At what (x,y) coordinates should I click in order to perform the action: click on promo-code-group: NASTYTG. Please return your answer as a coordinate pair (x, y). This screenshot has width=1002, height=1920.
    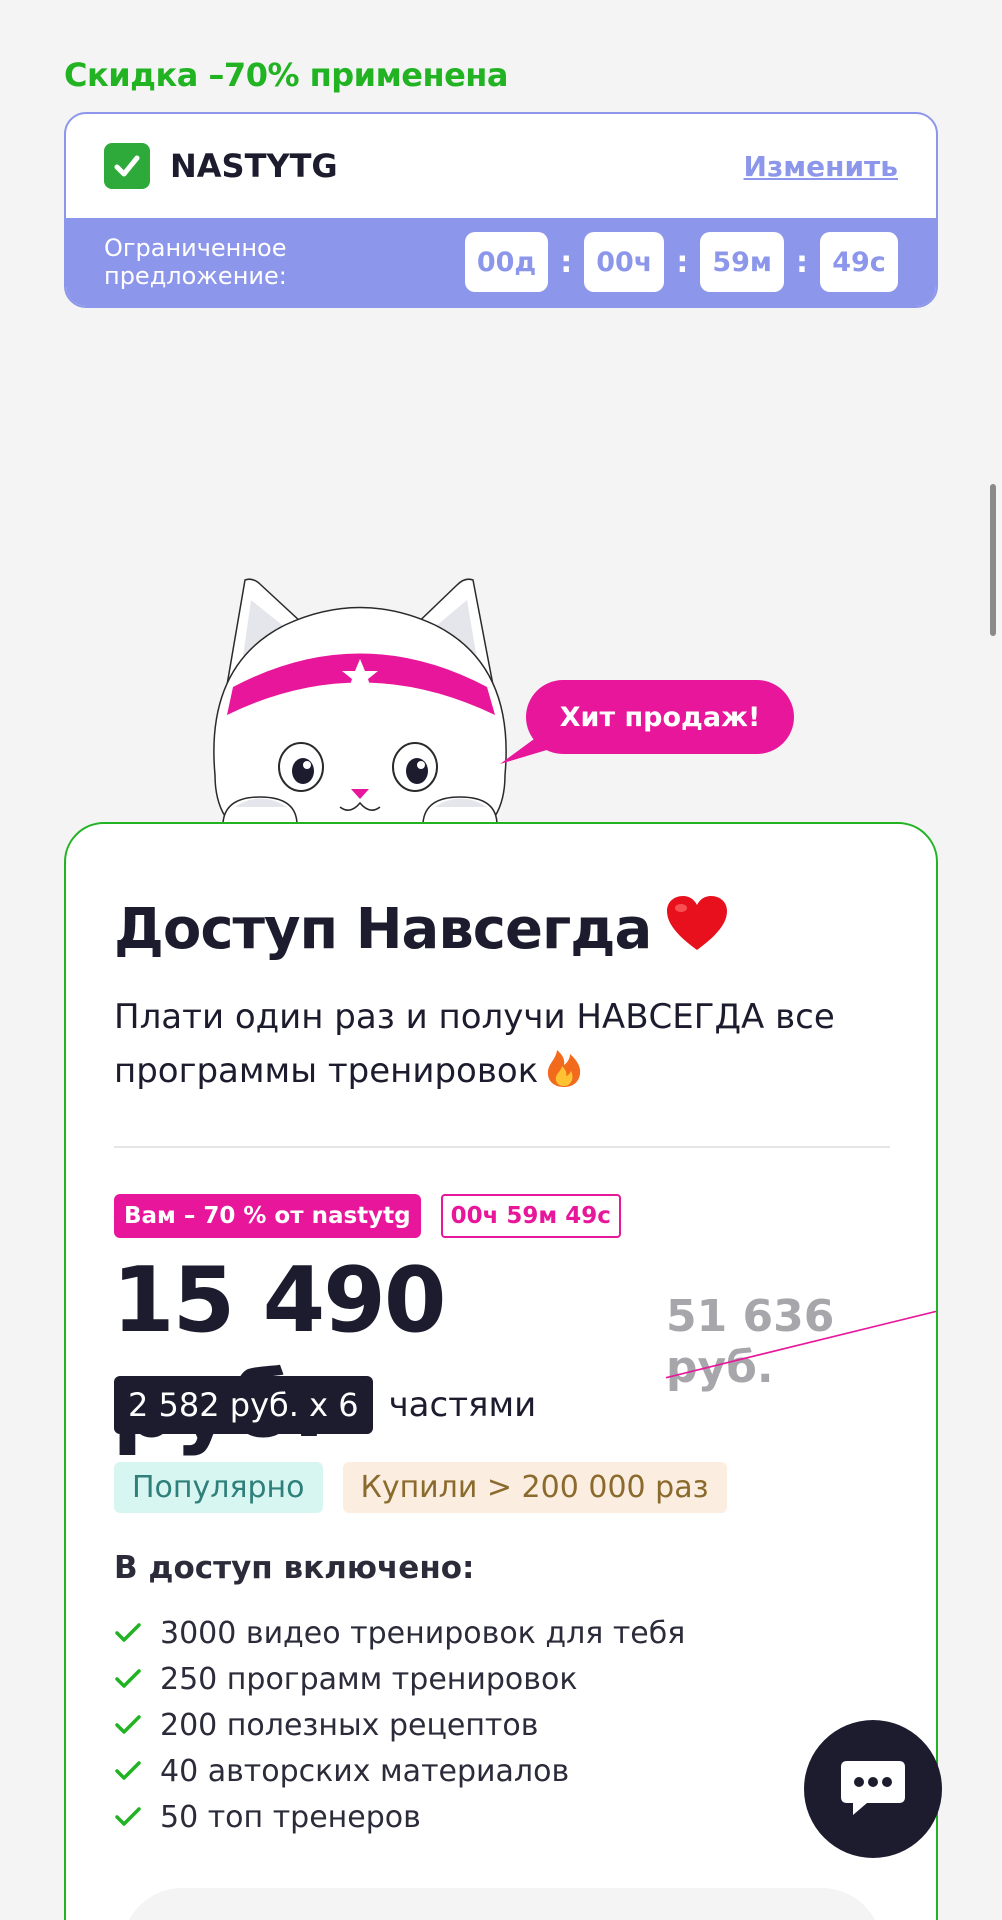
    Looking at the image, I should click on (221, 166).